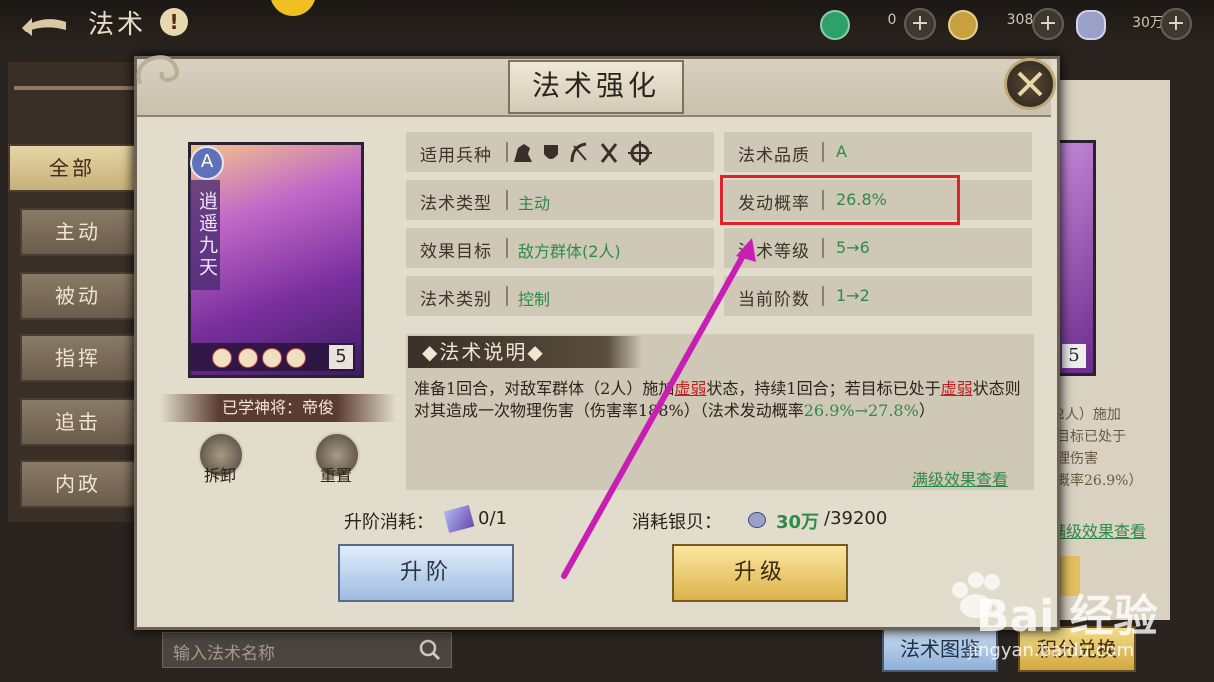 The height and width of the screenshot is (682, 1214). I want to click on stage-row: 当前阶数 1→2, so click(878, 296).